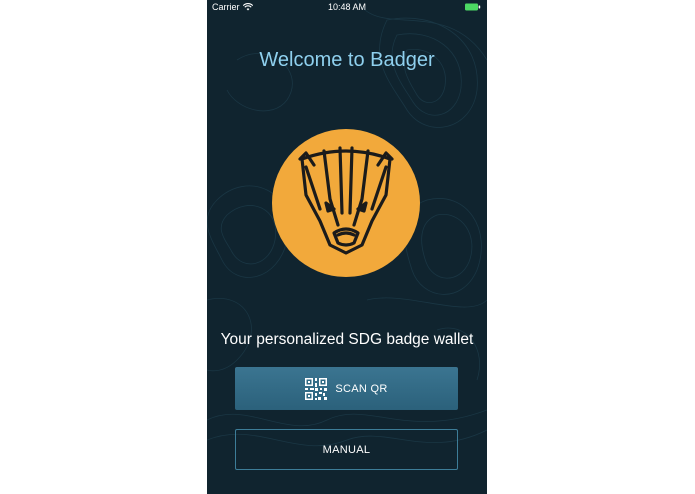 The height and width of the screenshot is (494, 695). I want to click on status-bar: Carrier 10:48 AM, so click(347, 7).